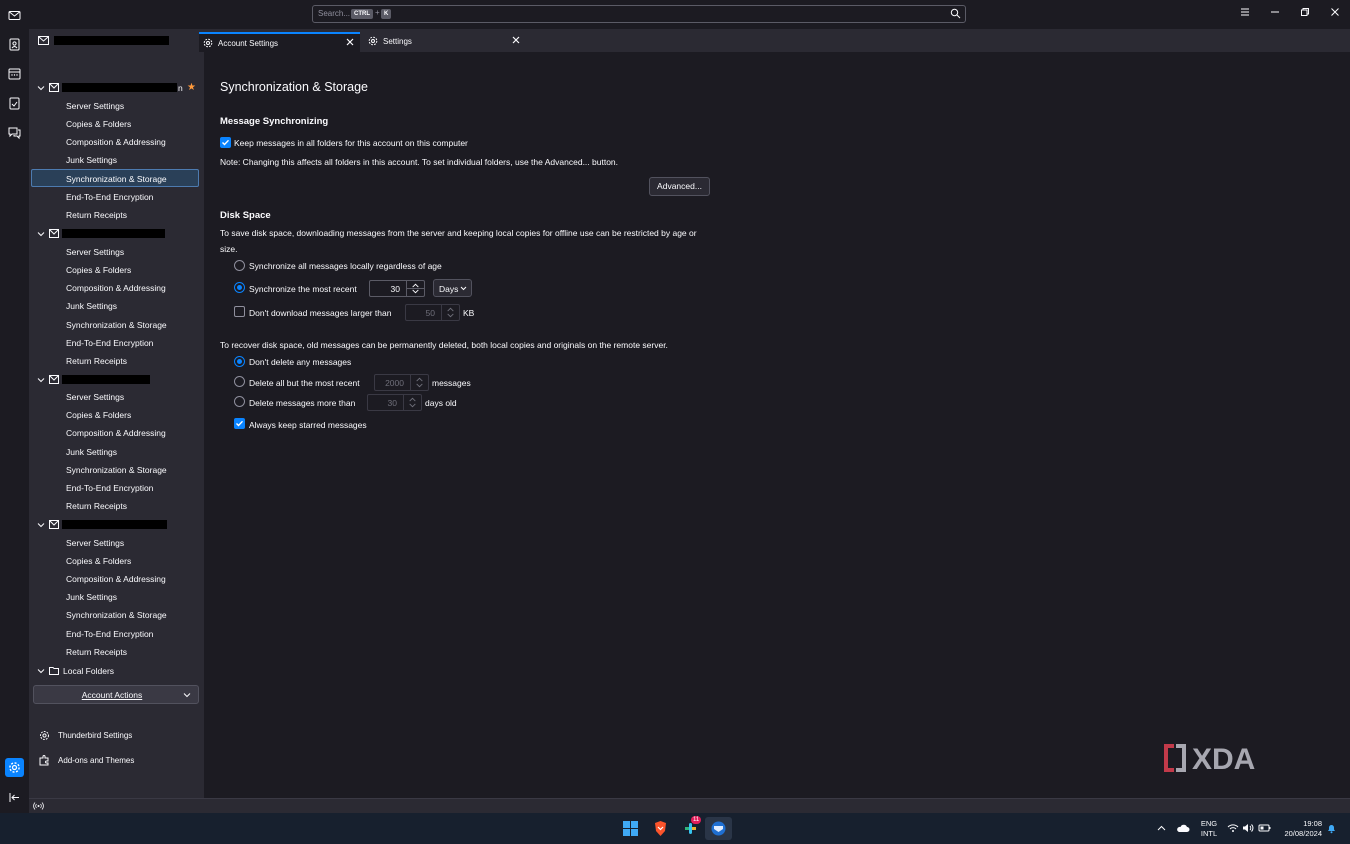  Describe the element at coordinates (660, 828) in the screenshot. I see `brave-browser-icon` at that location.